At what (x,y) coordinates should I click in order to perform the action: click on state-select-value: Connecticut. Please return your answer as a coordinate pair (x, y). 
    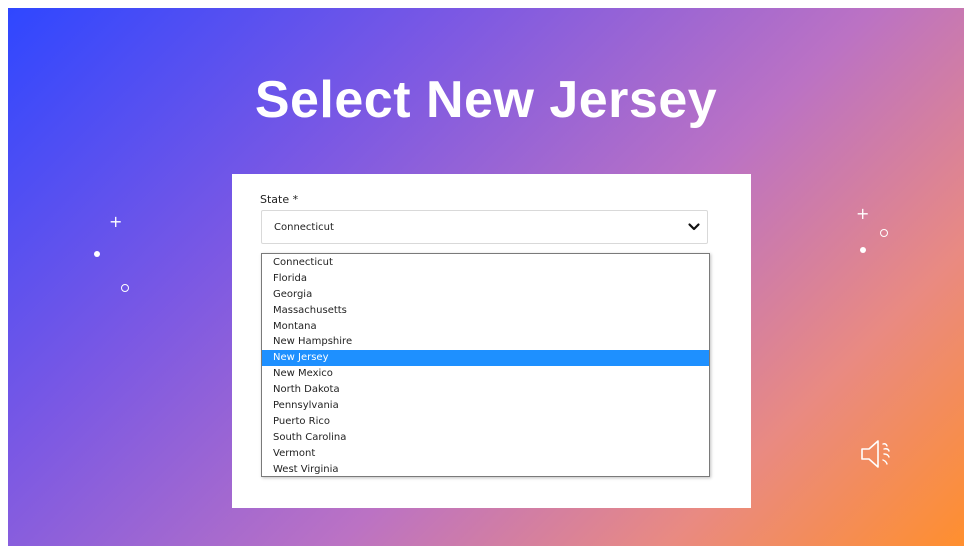
    Looking at the image, I should click on (304, 227).